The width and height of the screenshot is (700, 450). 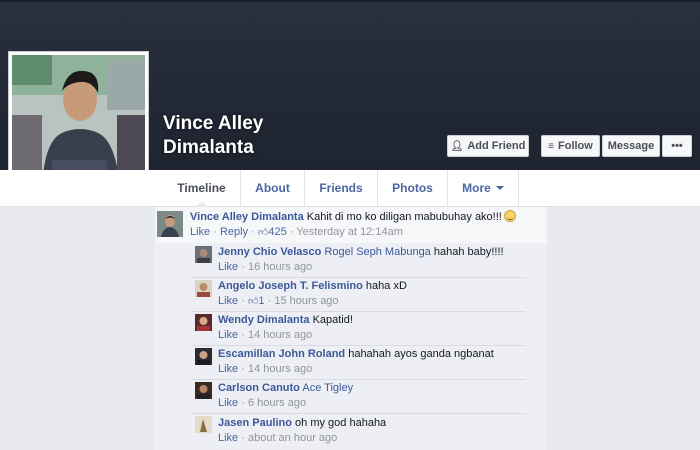 What do you see at coordinates (509, 216) in the screenshot?
I see `smiley-icon` at bounding box center [509, 216].